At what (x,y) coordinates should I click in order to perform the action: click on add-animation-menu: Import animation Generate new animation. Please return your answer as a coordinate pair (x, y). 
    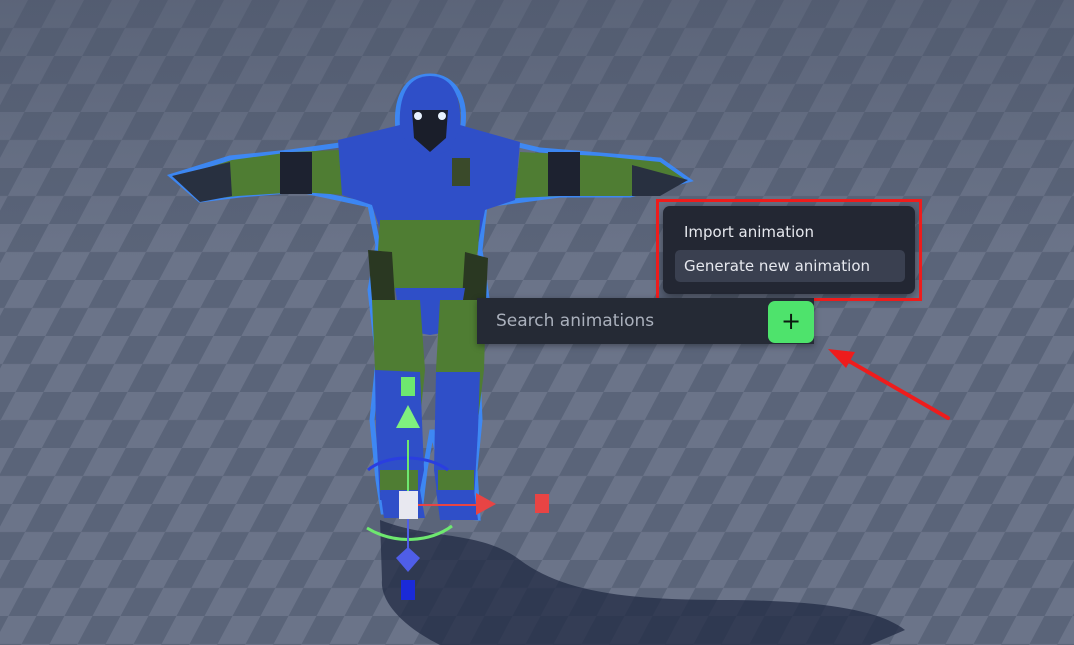
    Looking at the image, I should click on (789, 250).